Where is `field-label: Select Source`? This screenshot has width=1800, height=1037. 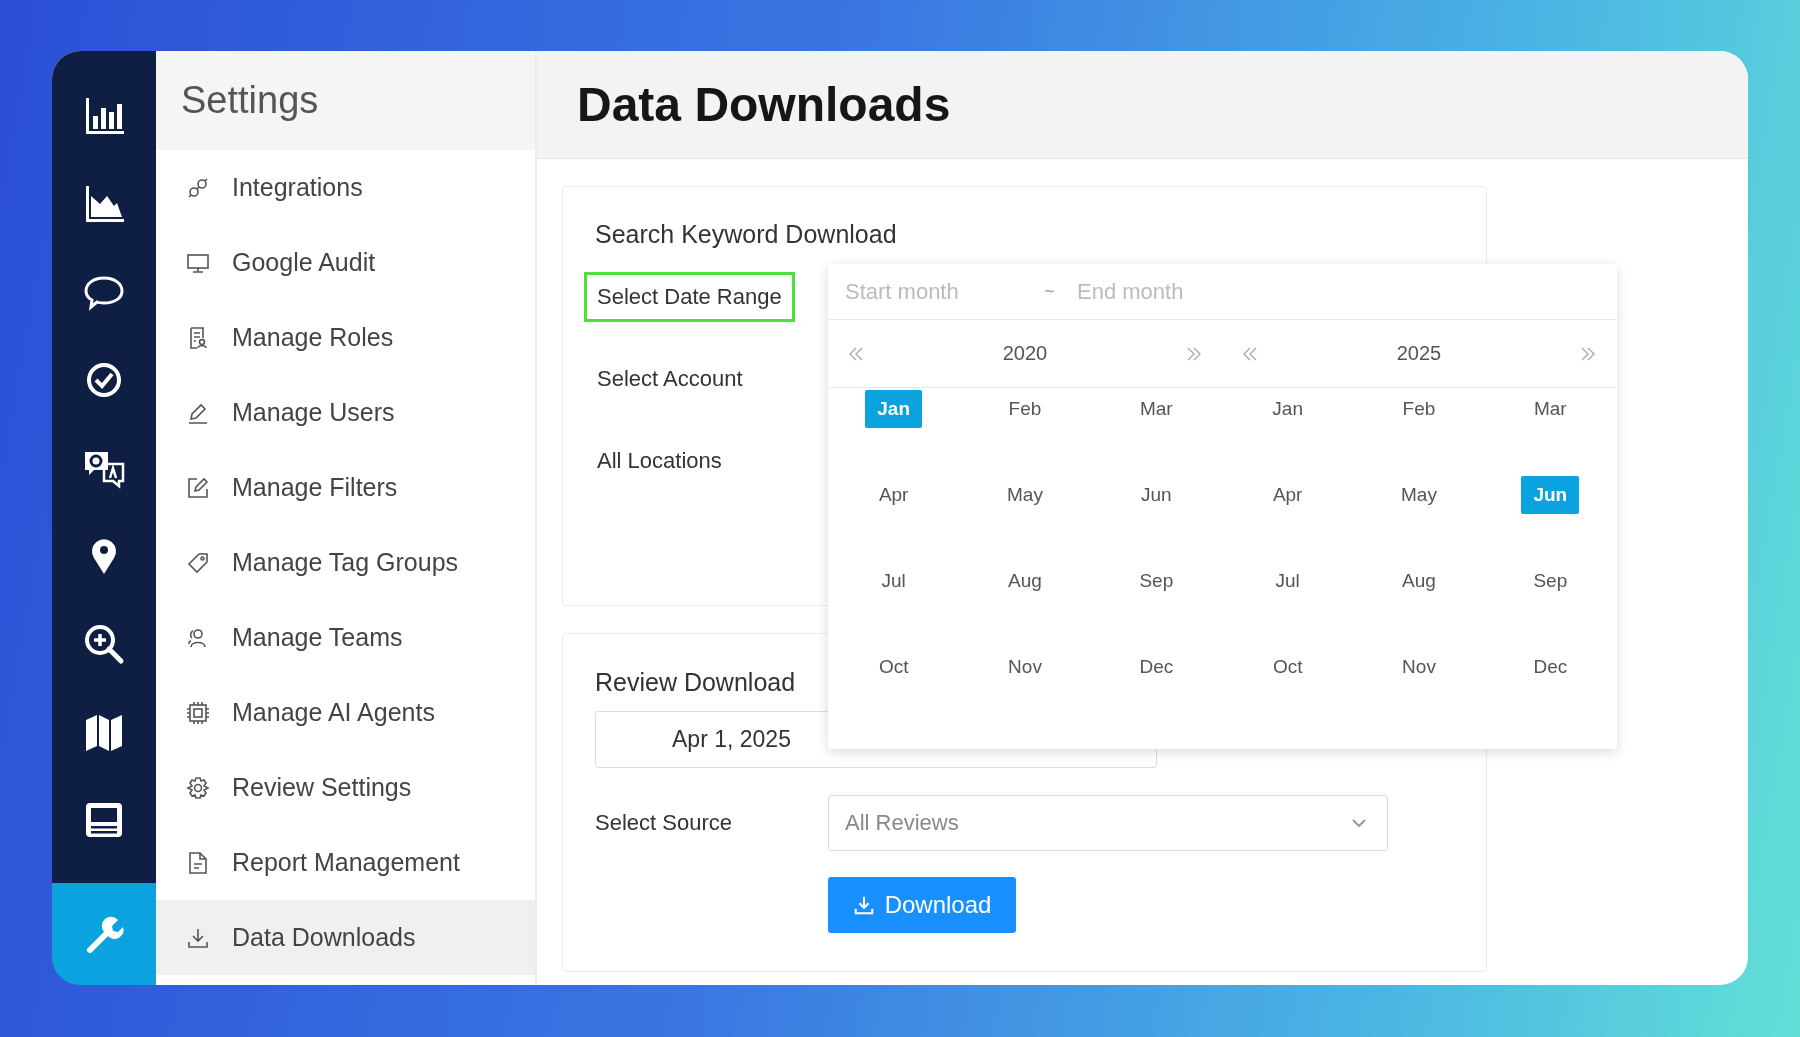 field-label: Select Source is located at coordinates (664, 823).